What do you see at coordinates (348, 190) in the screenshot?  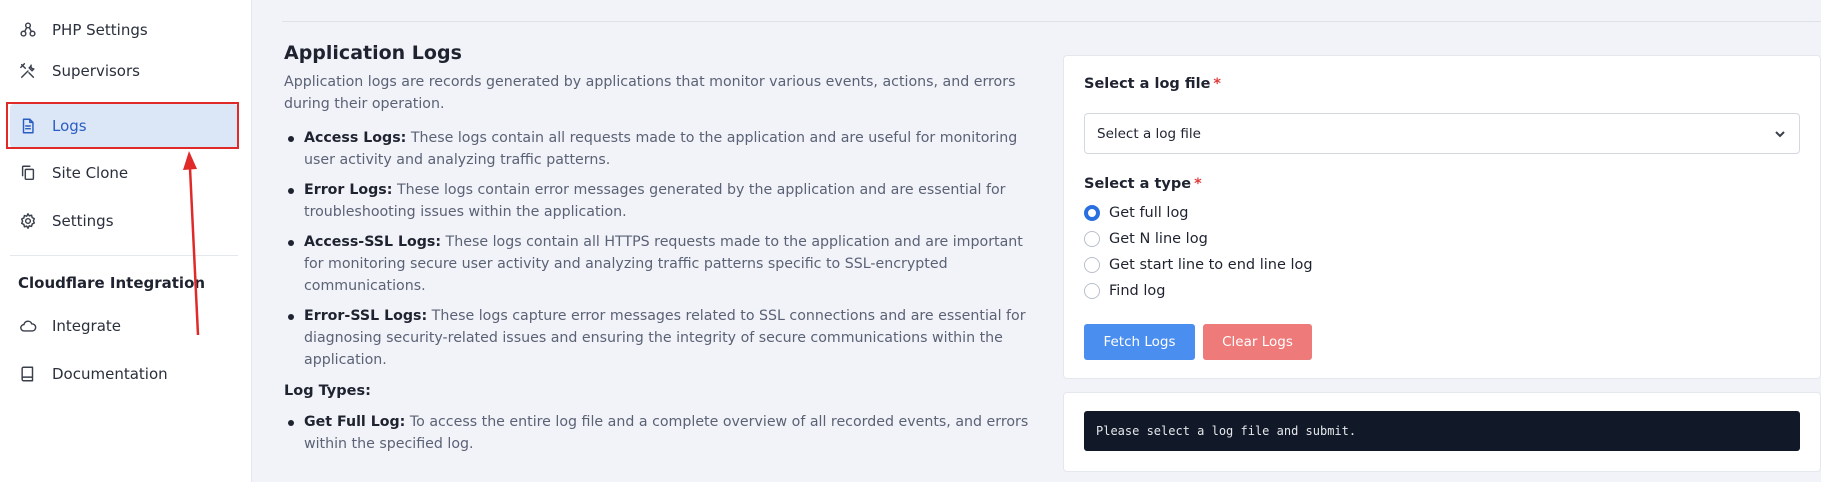 I see `bullet-term: Error Logs:` at bounding box center [348, 190].